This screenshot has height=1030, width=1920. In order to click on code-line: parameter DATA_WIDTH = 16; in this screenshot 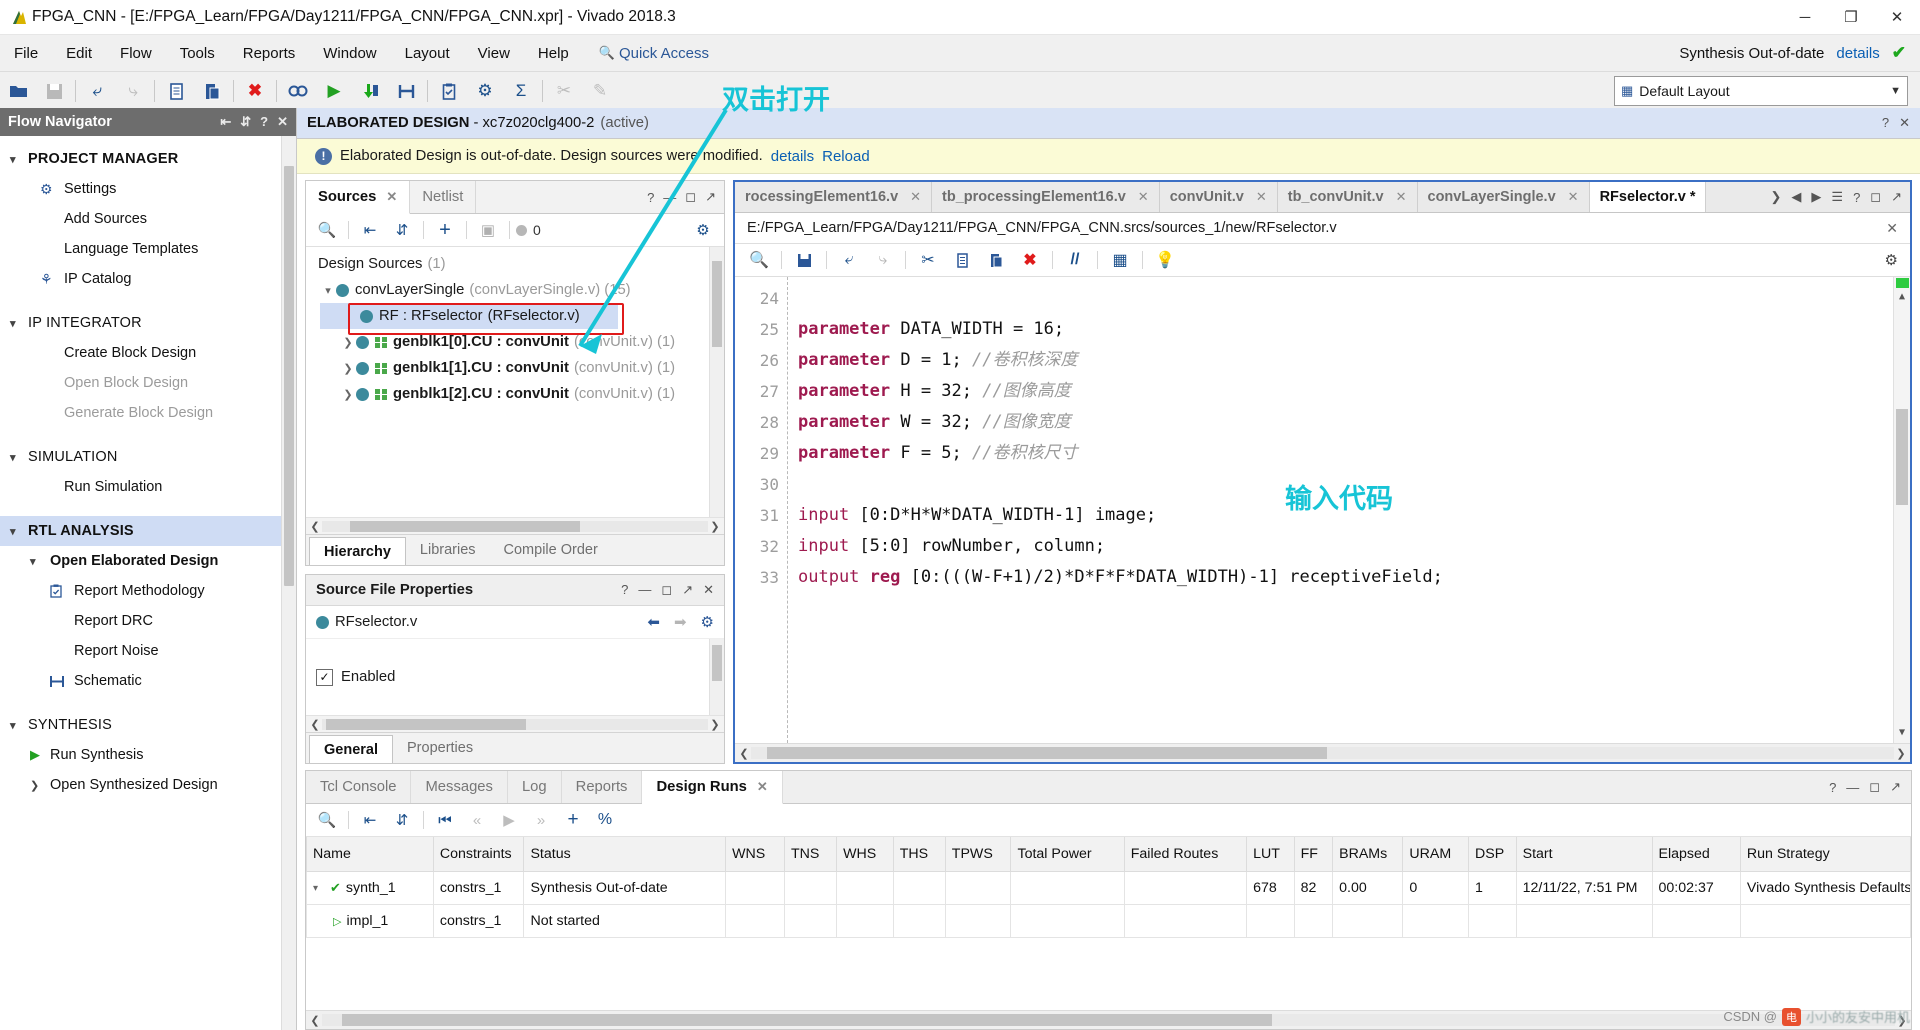, I will do `click(1354, 329)`.